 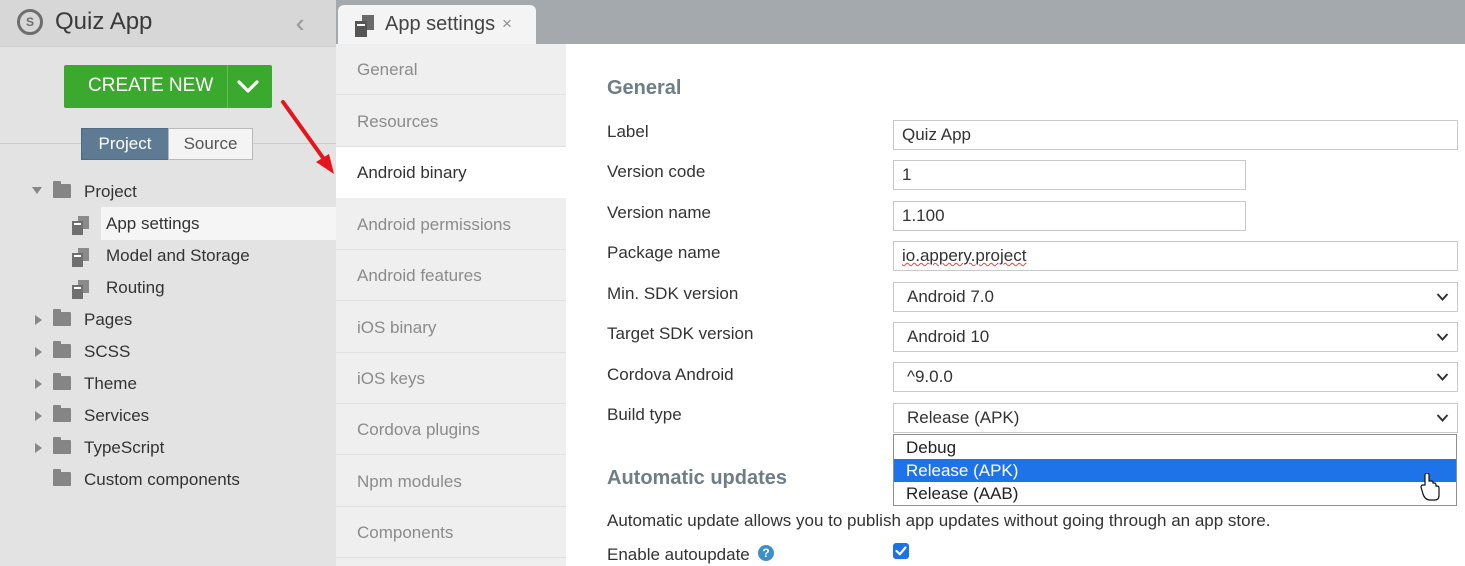 What do you see at coordinates (178, 255) in the screenshot?
I see `tree-item-label: Model and Storage` at bounding box center [178, 255].